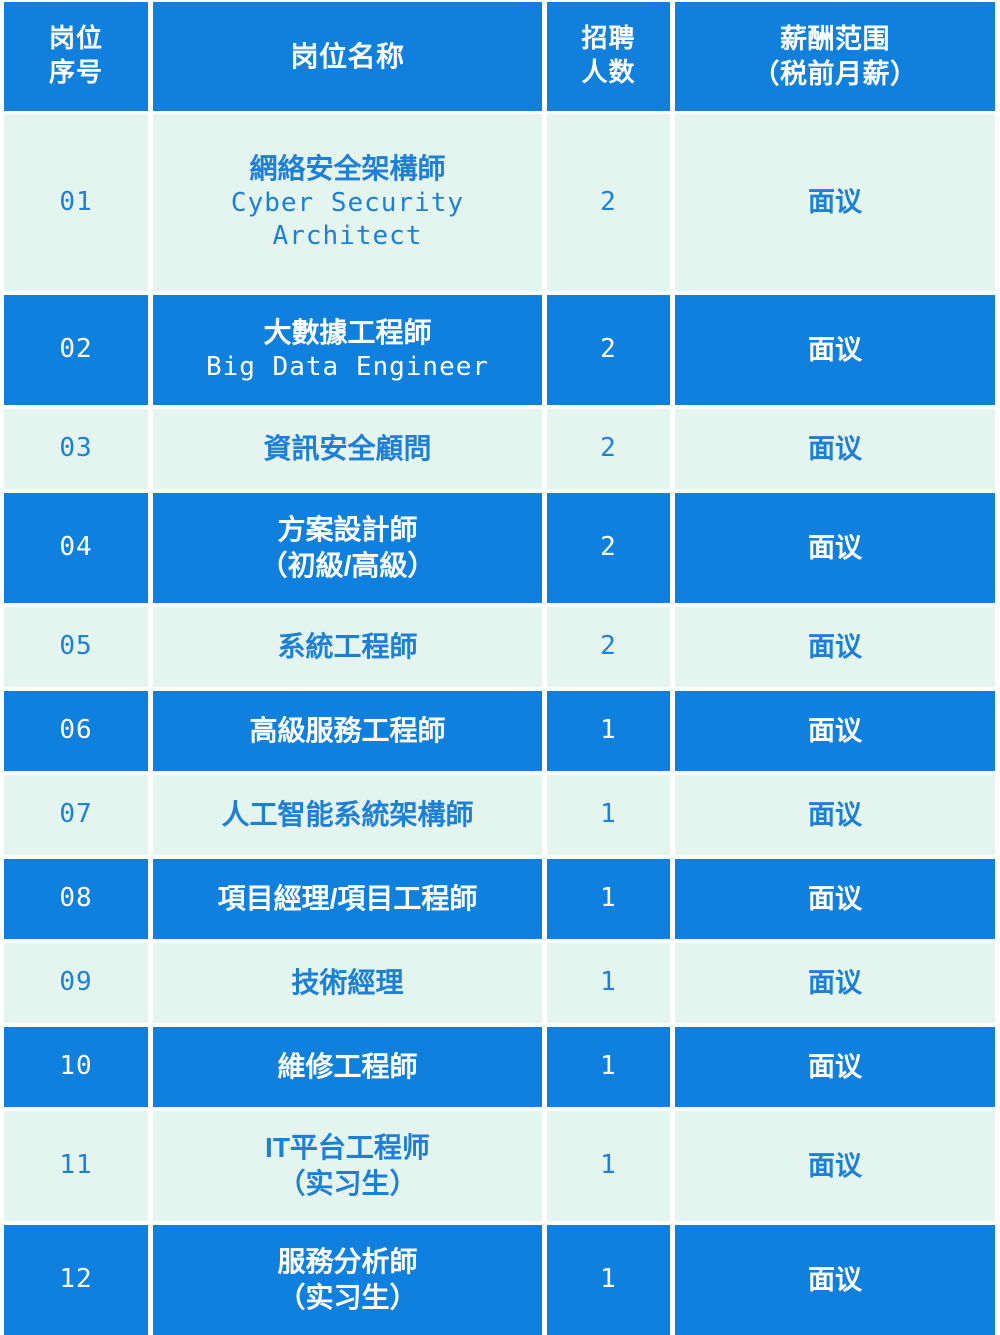 The height and width of the screenshot is (1335, 1000). I want to click on column-header-headcount: 招聘 人数, so click(608, 56).